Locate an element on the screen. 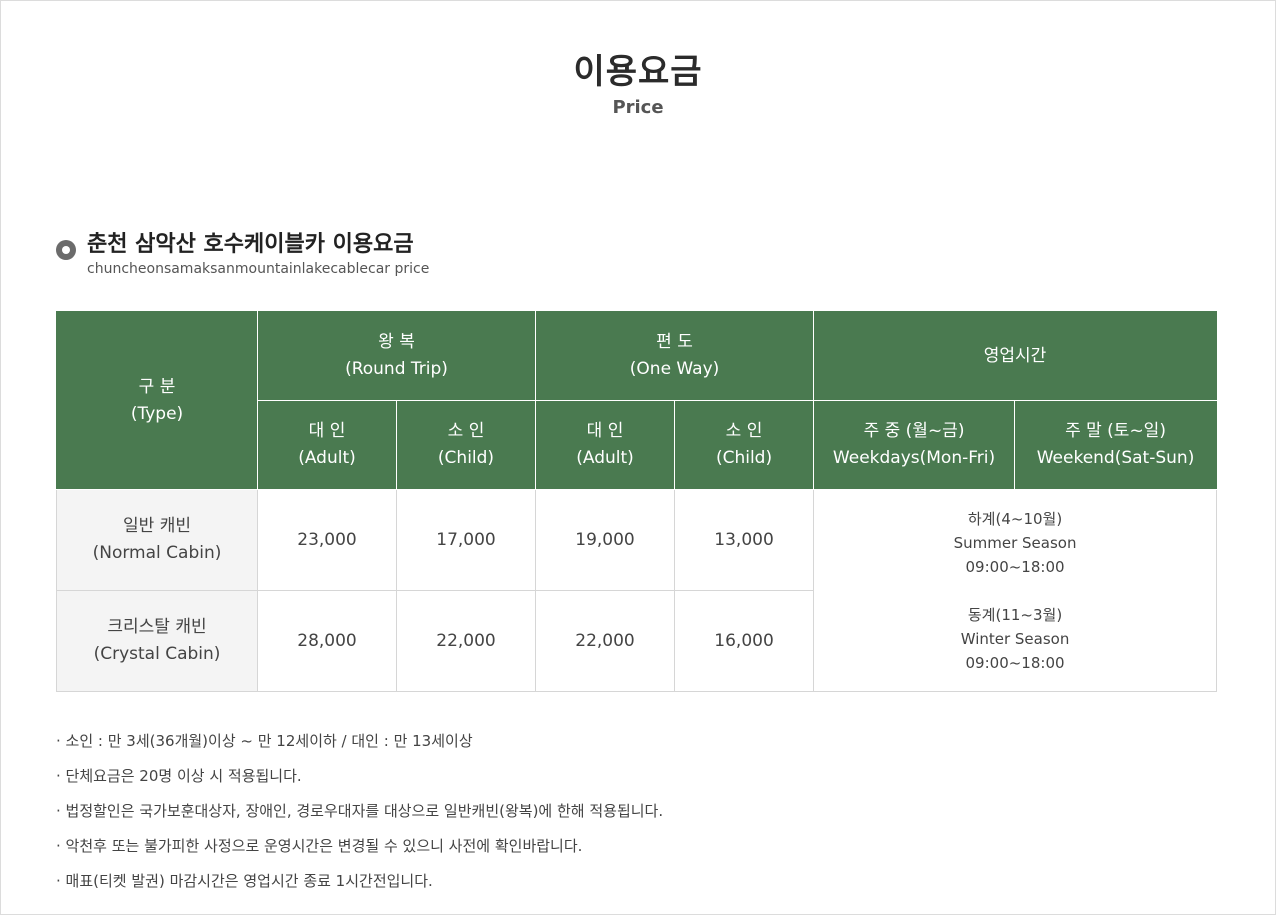  header-type-ko: 구 분 is located at coordinates (157, 386).